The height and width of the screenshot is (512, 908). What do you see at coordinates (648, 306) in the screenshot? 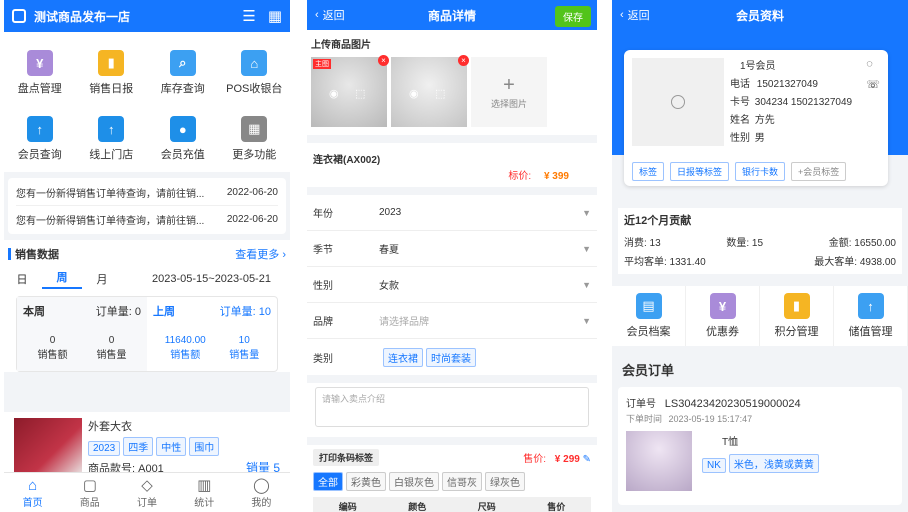
I see `member-file-icon: ▤` at bounding box center [648, 306].